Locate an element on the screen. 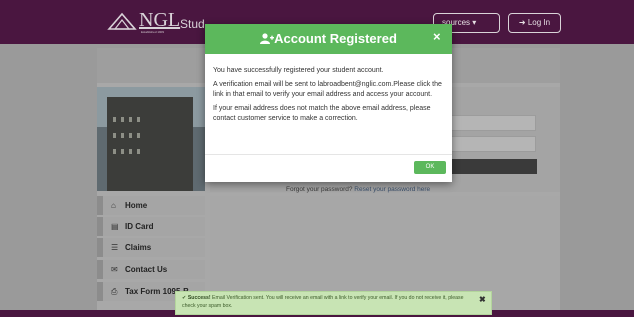 This screenshot has height=317, width=634. logo-subtitle: Established 1909 is located at coordinates (153, 32).